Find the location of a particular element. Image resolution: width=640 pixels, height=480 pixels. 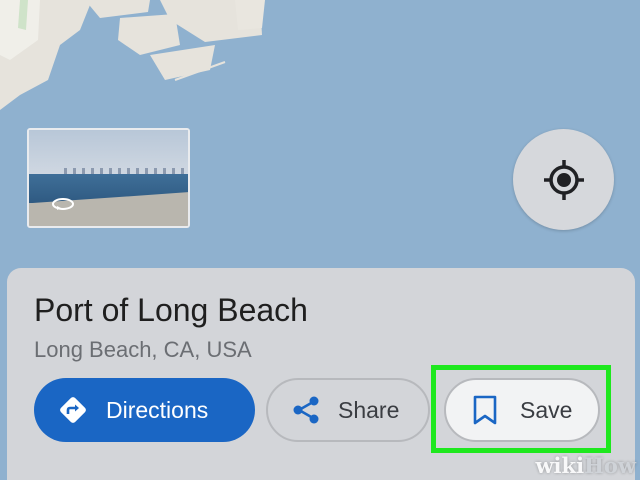

street-view-thumbnail is located at coordinates (108, 178).